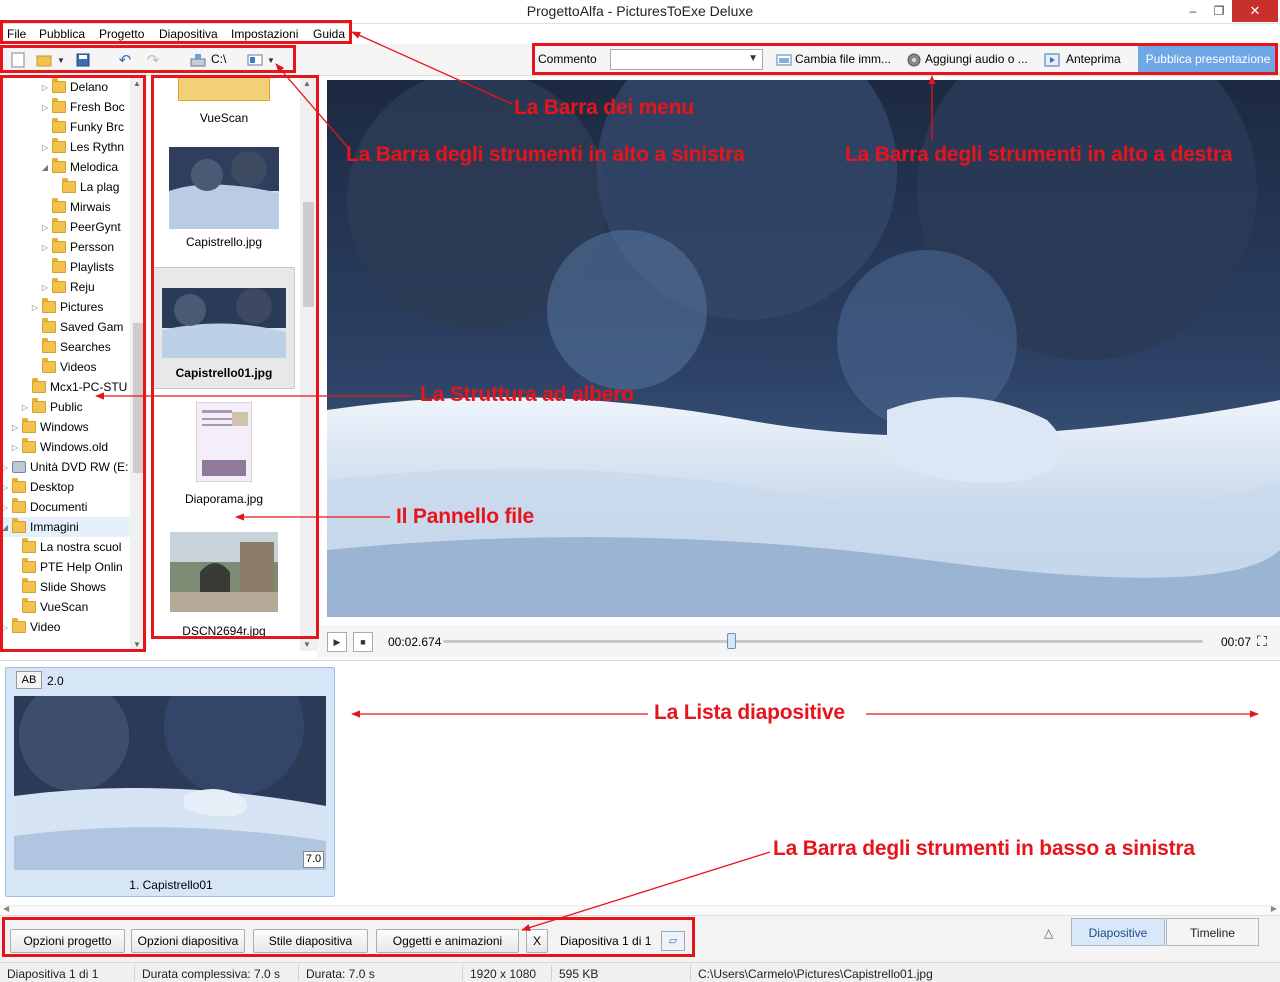  What do you see at coordinates (78, 587) in the screenshot?
I see `tree-item: Slide Shows` at bounding box center [78, 587].